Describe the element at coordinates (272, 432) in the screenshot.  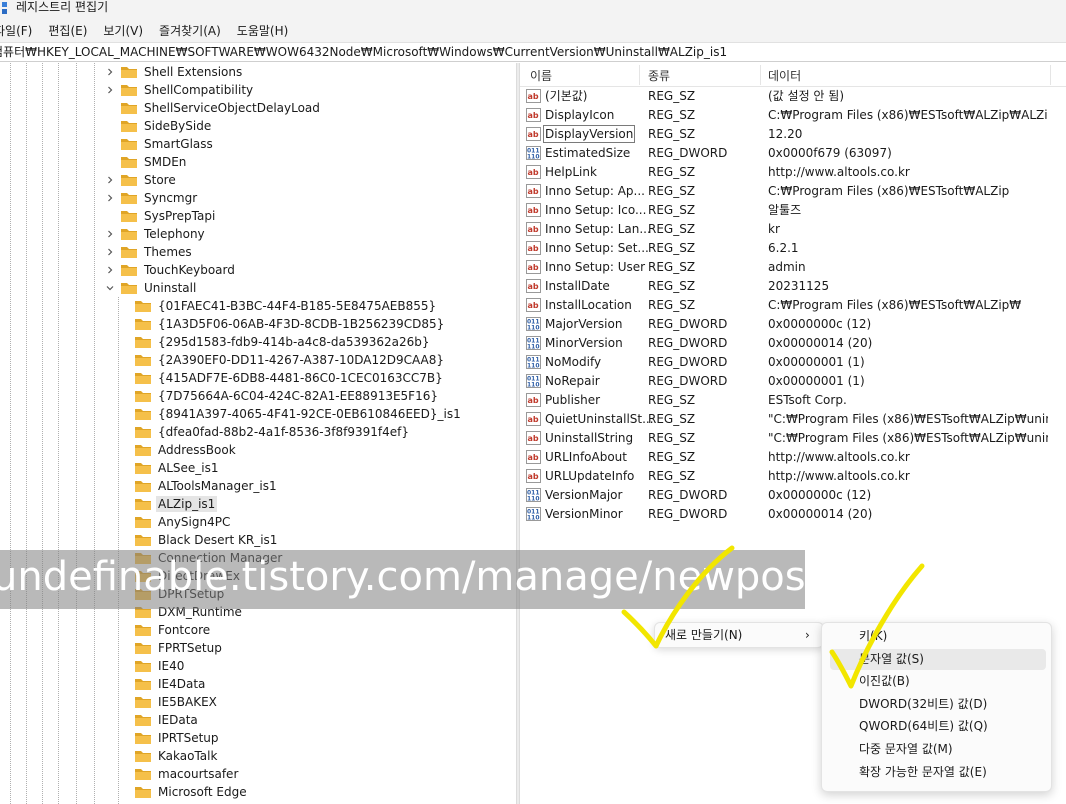
I see `tree-node: {dfea0fad-88b2-4a1f-8536-3f8f9391f4ef}` at that location.